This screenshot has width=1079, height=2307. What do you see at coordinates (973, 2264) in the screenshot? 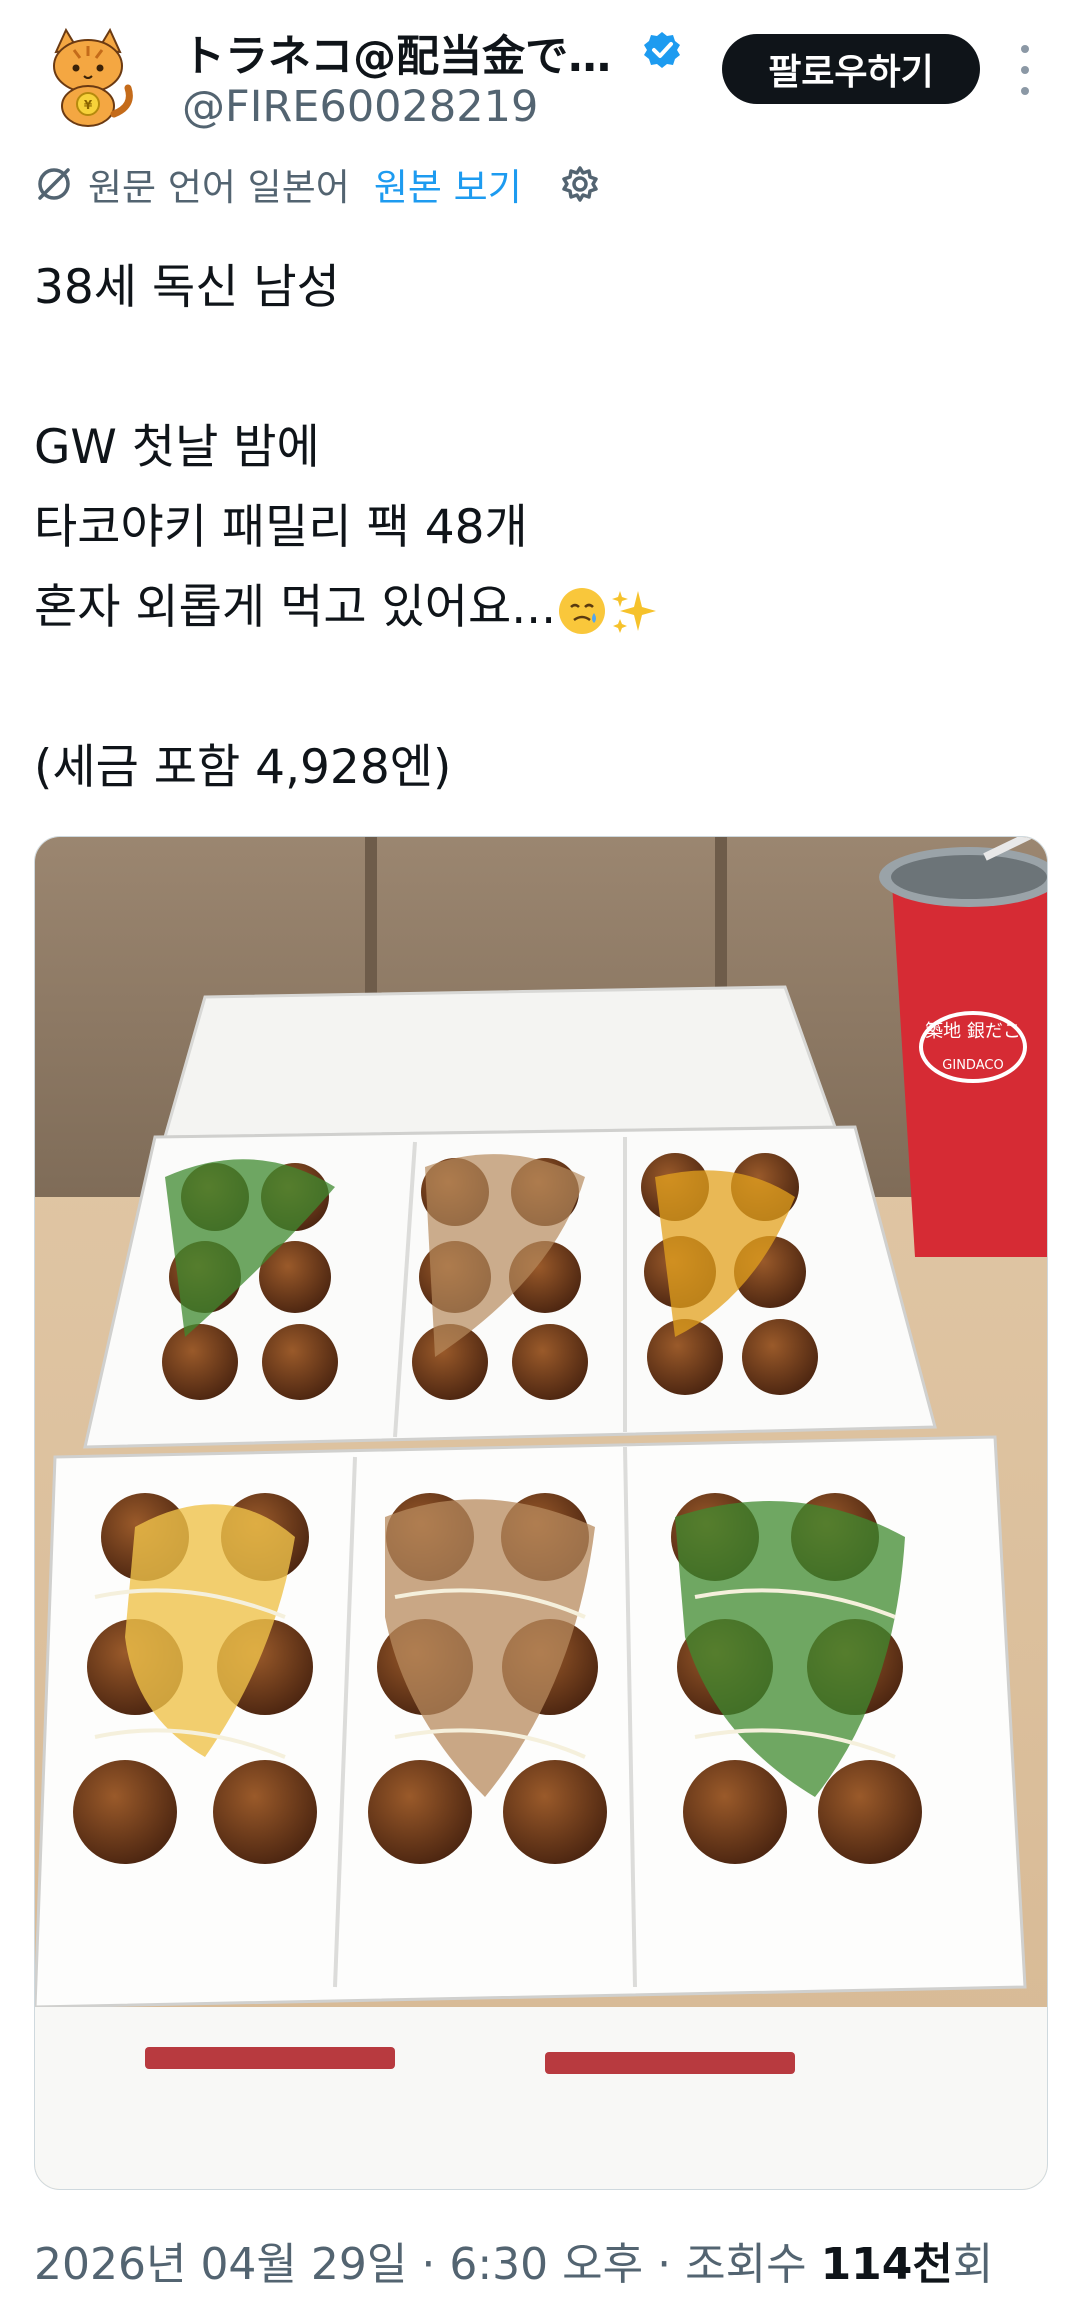
I see `views-suffix: 회` at bounding box center [973, 2264].